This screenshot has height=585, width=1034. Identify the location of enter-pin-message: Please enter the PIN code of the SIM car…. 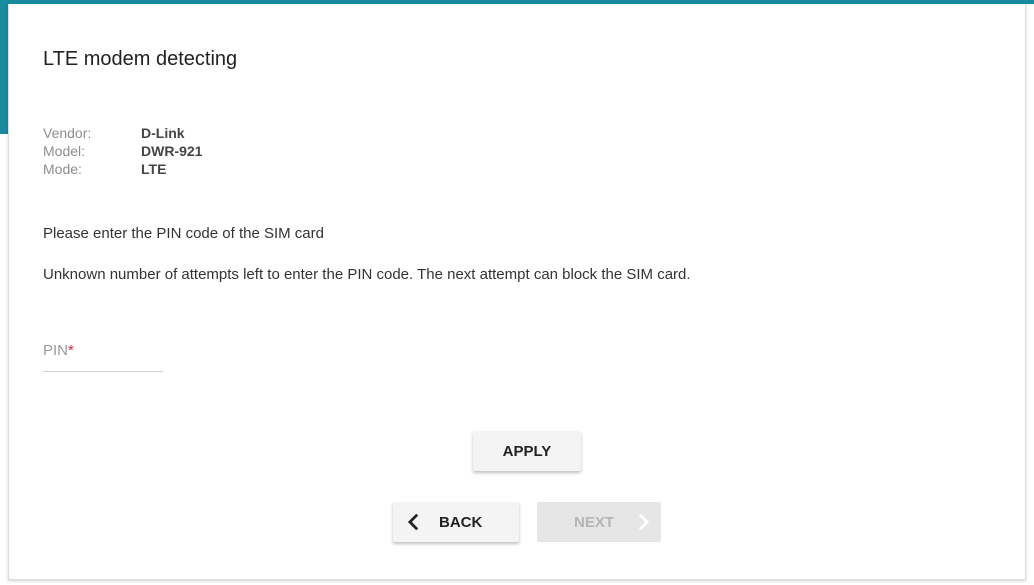
(183, 233).